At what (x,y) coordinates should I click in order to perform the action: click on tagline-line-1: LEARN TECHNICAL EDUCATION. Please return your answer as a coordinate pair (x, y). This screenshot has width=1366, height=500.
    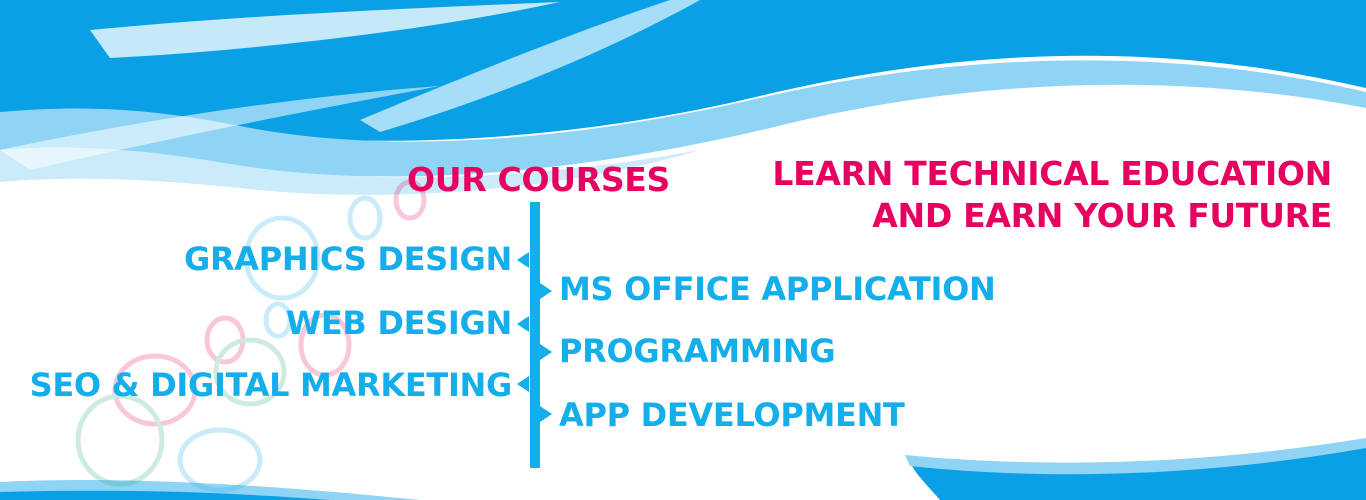
    Looking at the image, I should click on (1052, 173).